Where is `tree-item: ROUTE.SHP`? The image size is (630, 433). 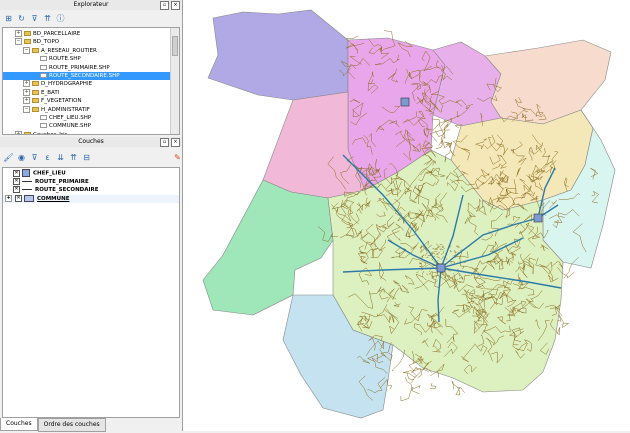
tree-item: ROUTE.SHP is located at coordinates (91, 59).